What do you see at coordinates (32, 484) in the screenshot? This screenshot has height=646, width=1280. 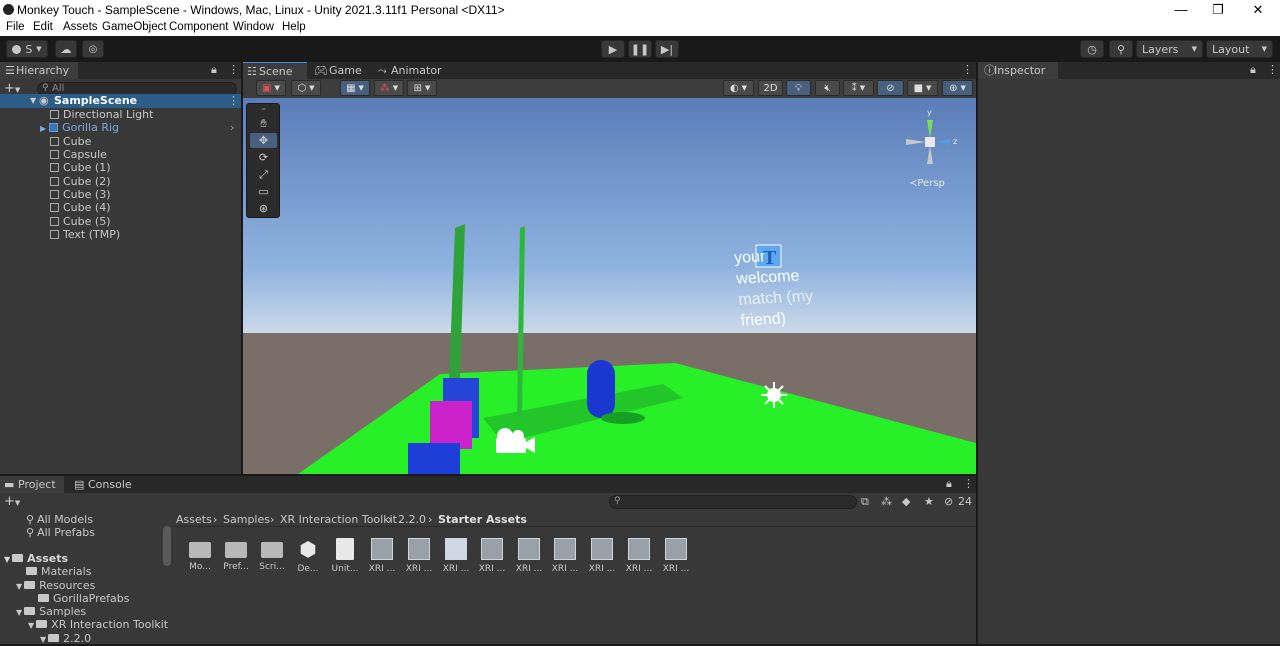 I see `tab-project: ▬ Project` at bounding box center [32, 484].